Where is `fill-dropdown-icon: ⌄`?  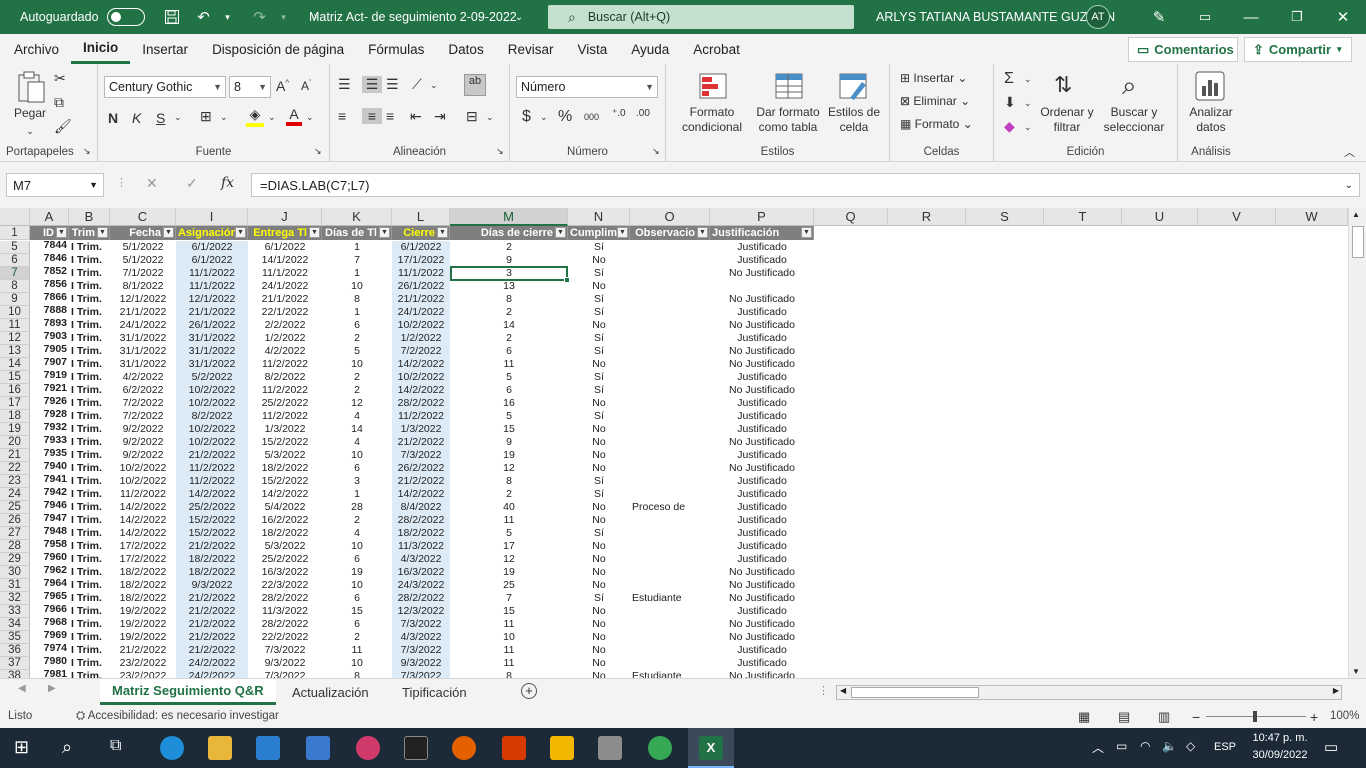
fill-dropdown-icon: ⌄ is located at coordinates (1028, 103).